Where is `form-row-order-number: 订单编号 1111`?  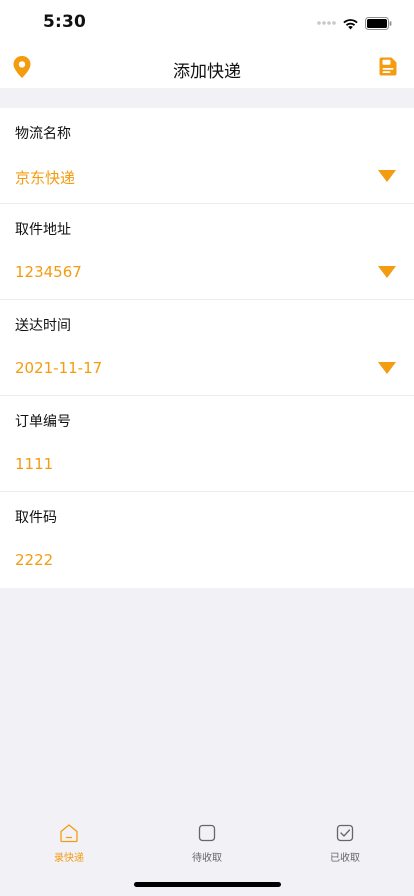
form-row-order-number: 订单编号 1111 is located at coordinates (207, 444).